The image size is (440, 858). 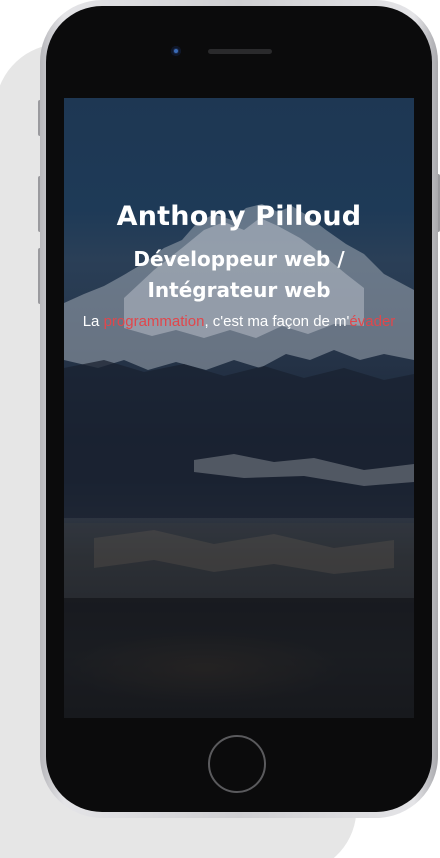 What do you see at coordinates (176, 51) in the screenshot?
I see `camera-icon` at bounding box center [176, 51].